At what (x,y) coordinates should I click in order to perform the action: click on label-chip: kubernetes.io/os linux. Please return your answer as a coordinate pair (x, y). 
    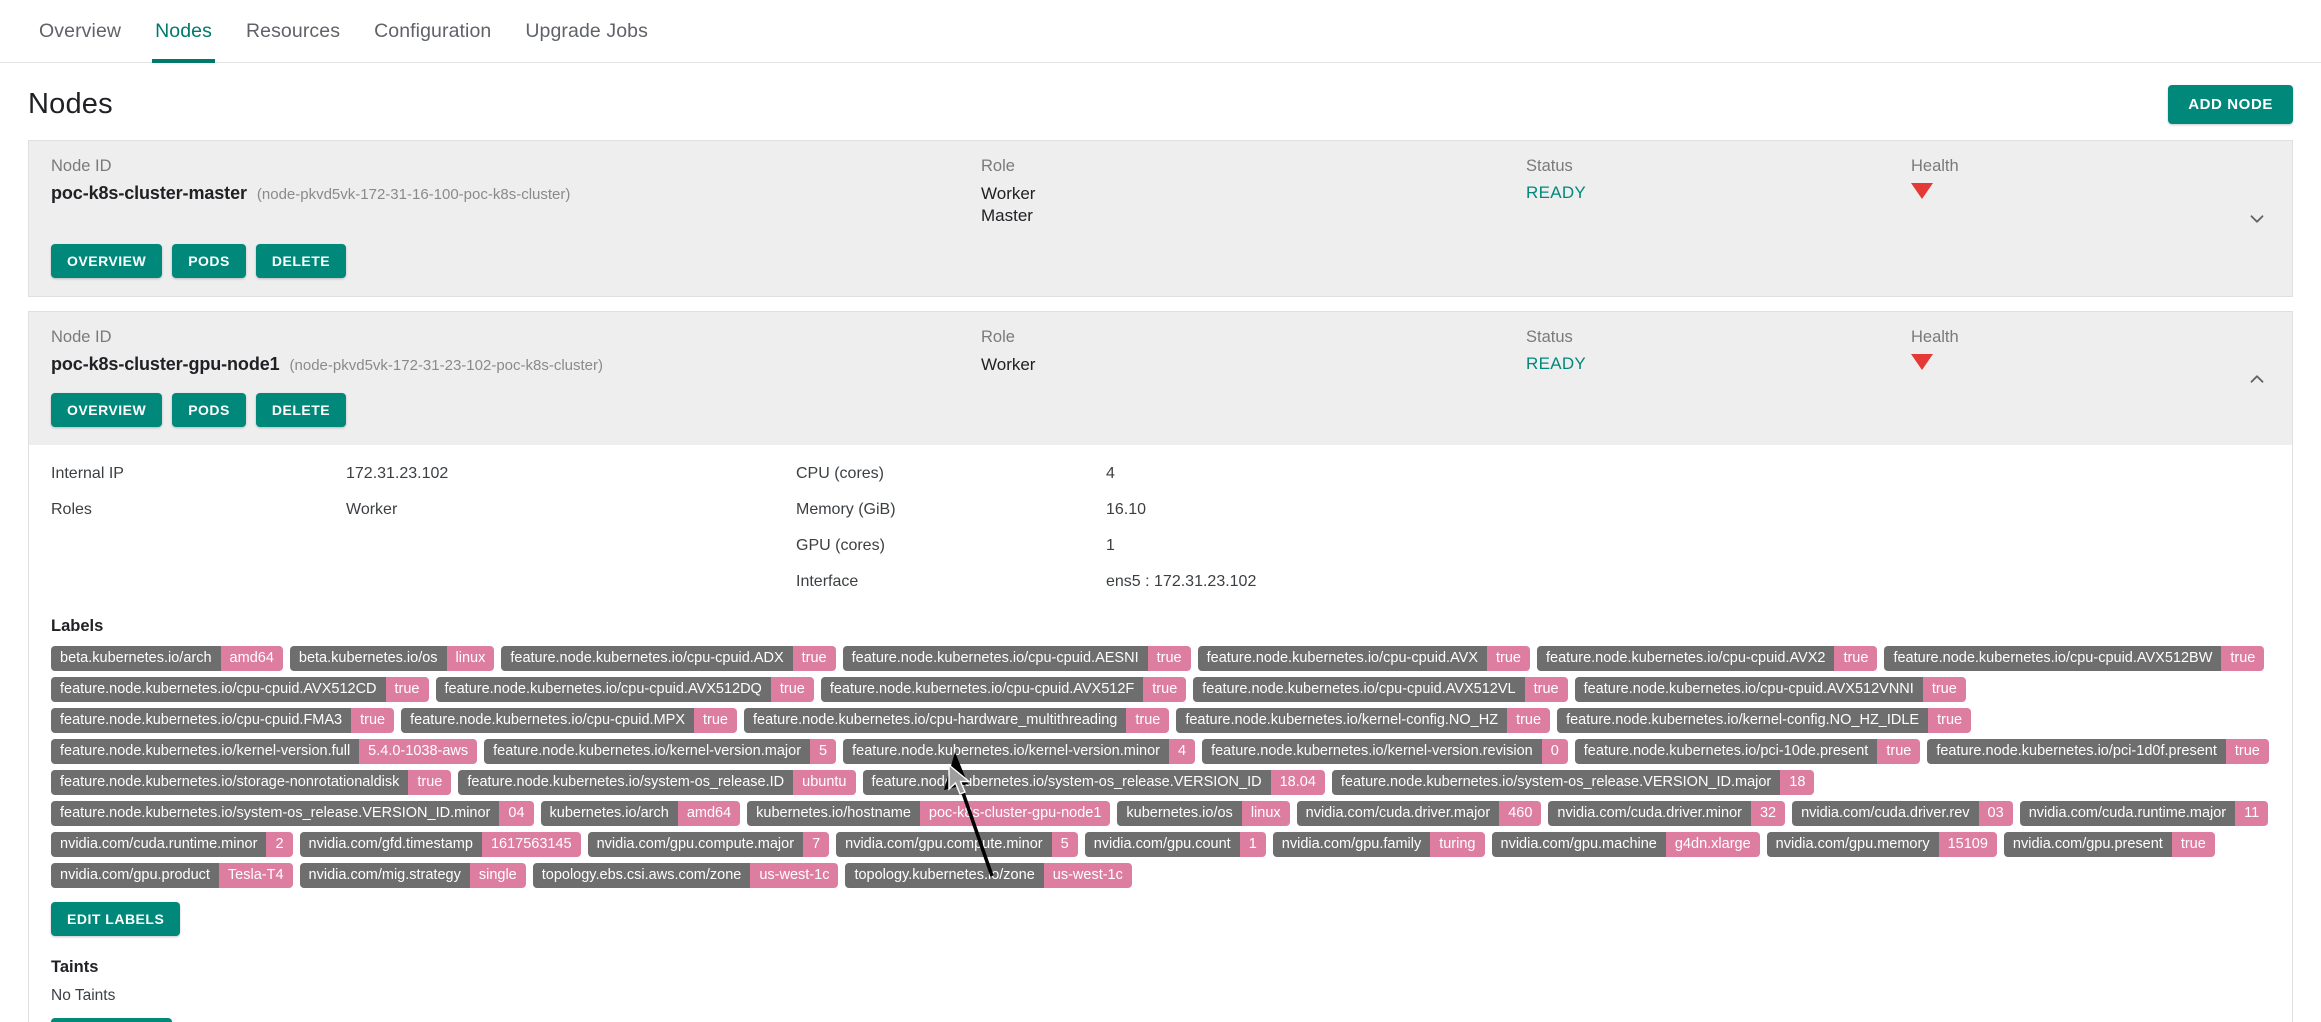
    Looking at the image, I should click on (1203, 813).